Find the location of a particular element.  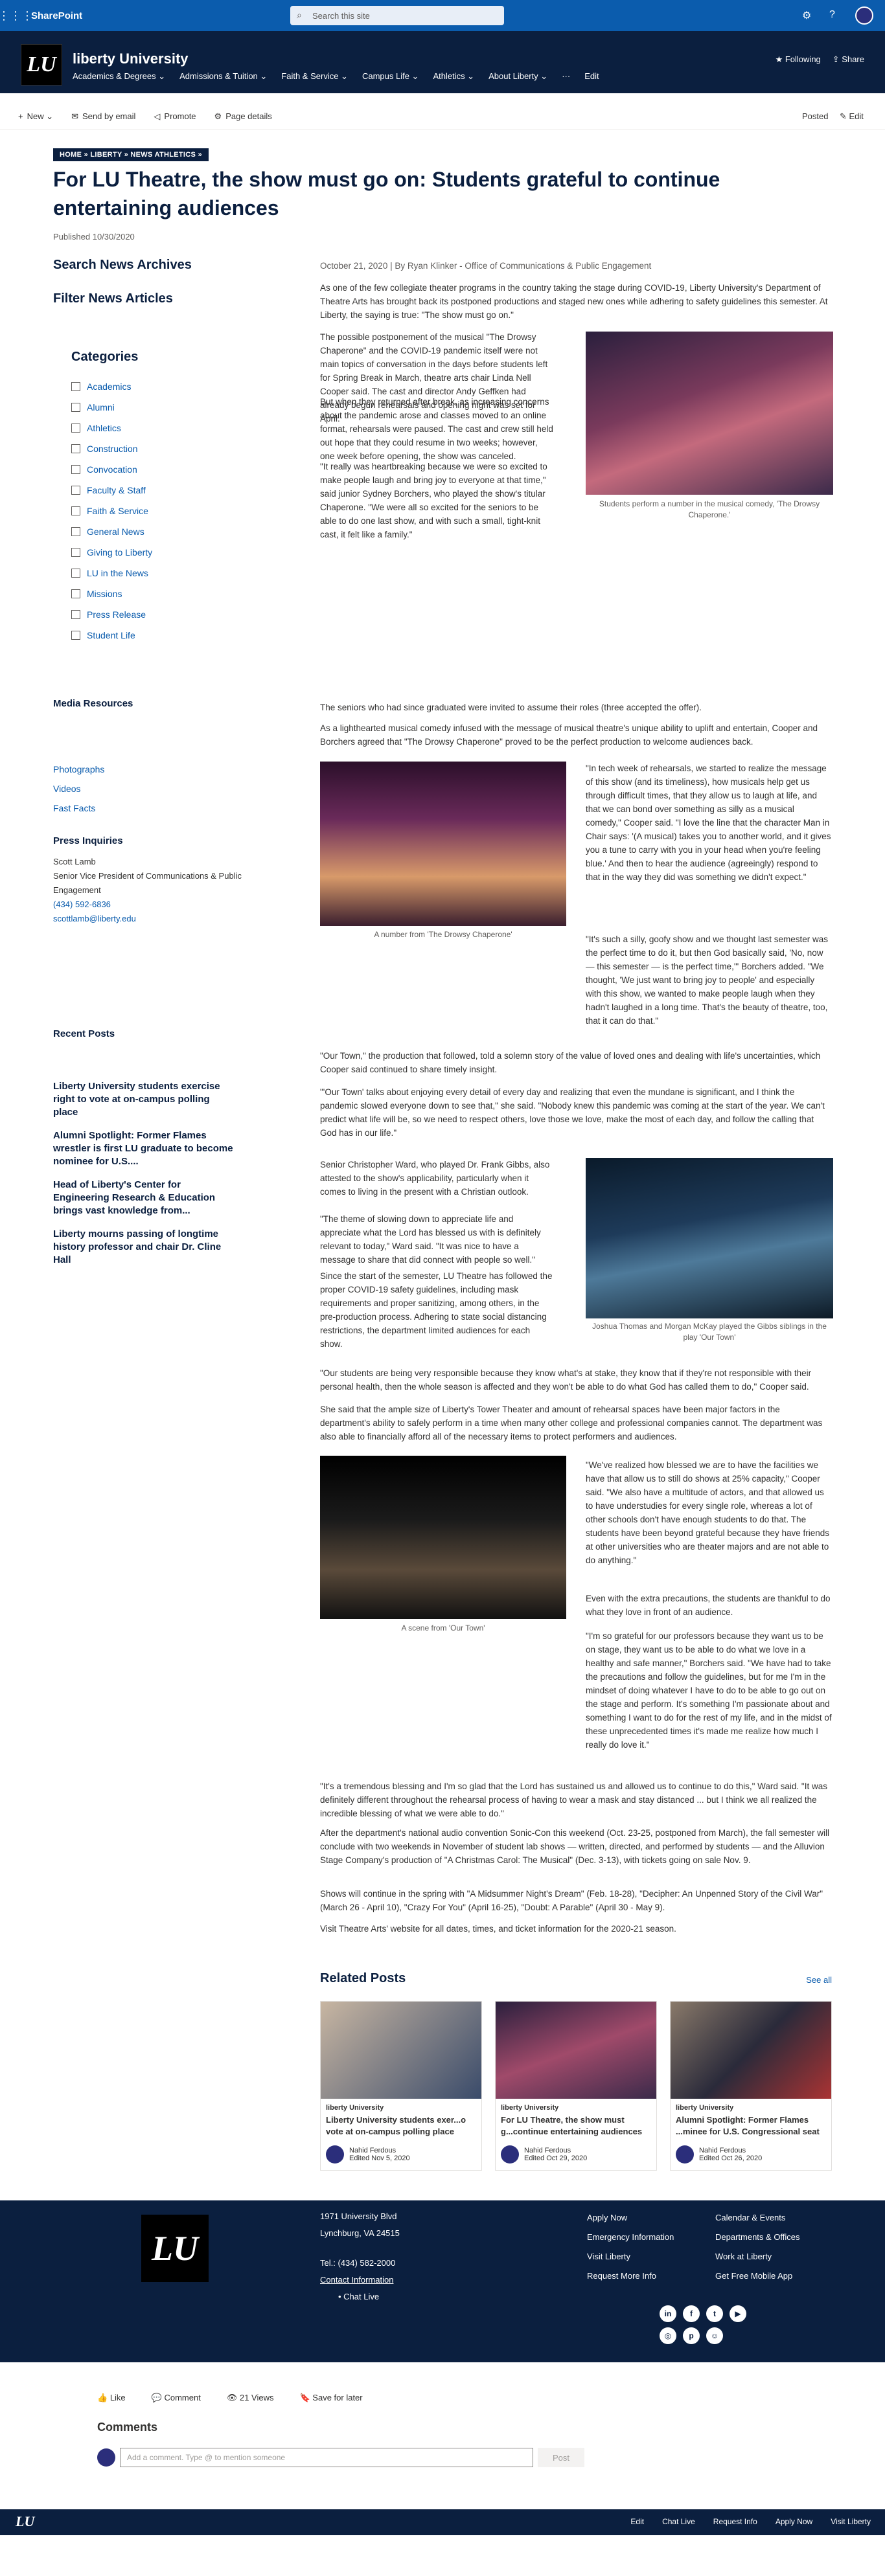

mail-icon: ✉ is located at coordinates (75, 116).